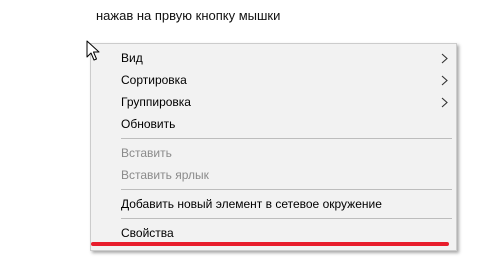  What do you see at coordinates (273, 124) in the screenshot?
I see `menu-item-refresh: Обновить` at bounding box center [273, 124].